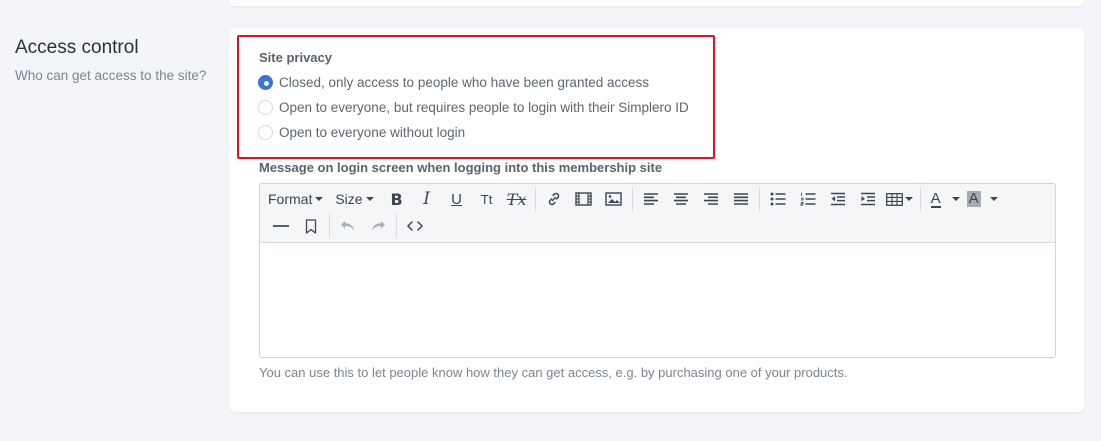 The height and width of the screenshot is (441, 1101). I want to click on radio-open-no-login, so click(265, 132).